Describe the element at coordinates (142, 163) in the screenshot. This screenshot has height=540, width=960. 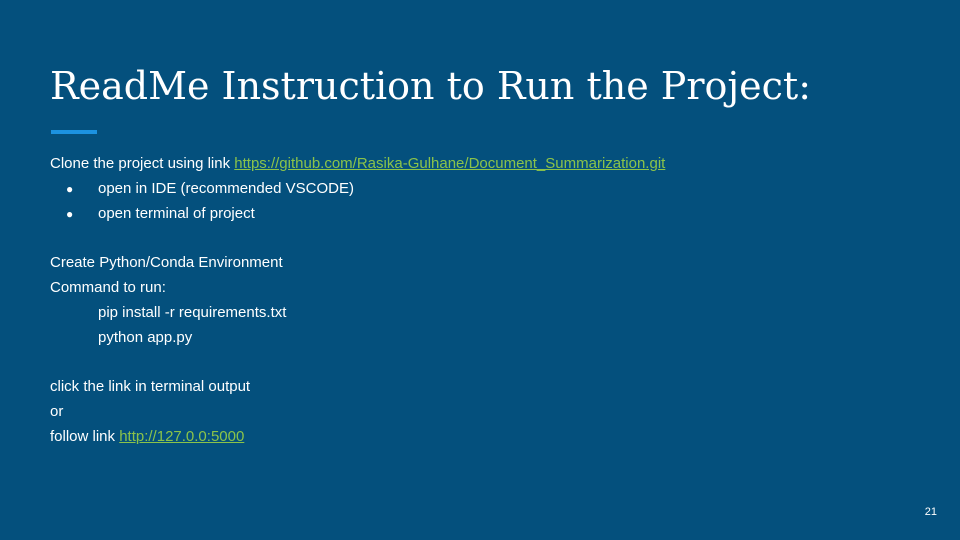
I see `clone-text: Clone the project using link` at that location.